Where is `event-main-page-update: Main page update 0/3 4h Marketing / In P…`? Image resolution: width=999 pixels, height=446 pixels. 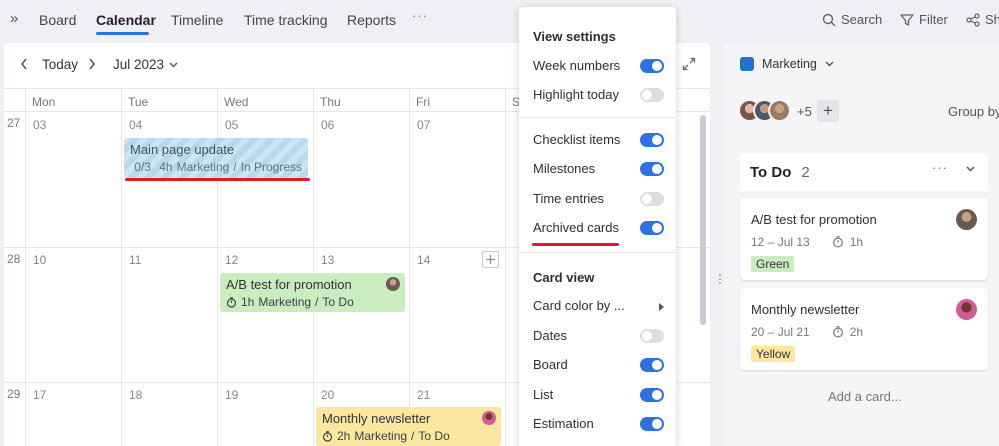
event-main-page-update: Main page update 0/3 4h Marketing / In P… is located at coordinates (216, 158).